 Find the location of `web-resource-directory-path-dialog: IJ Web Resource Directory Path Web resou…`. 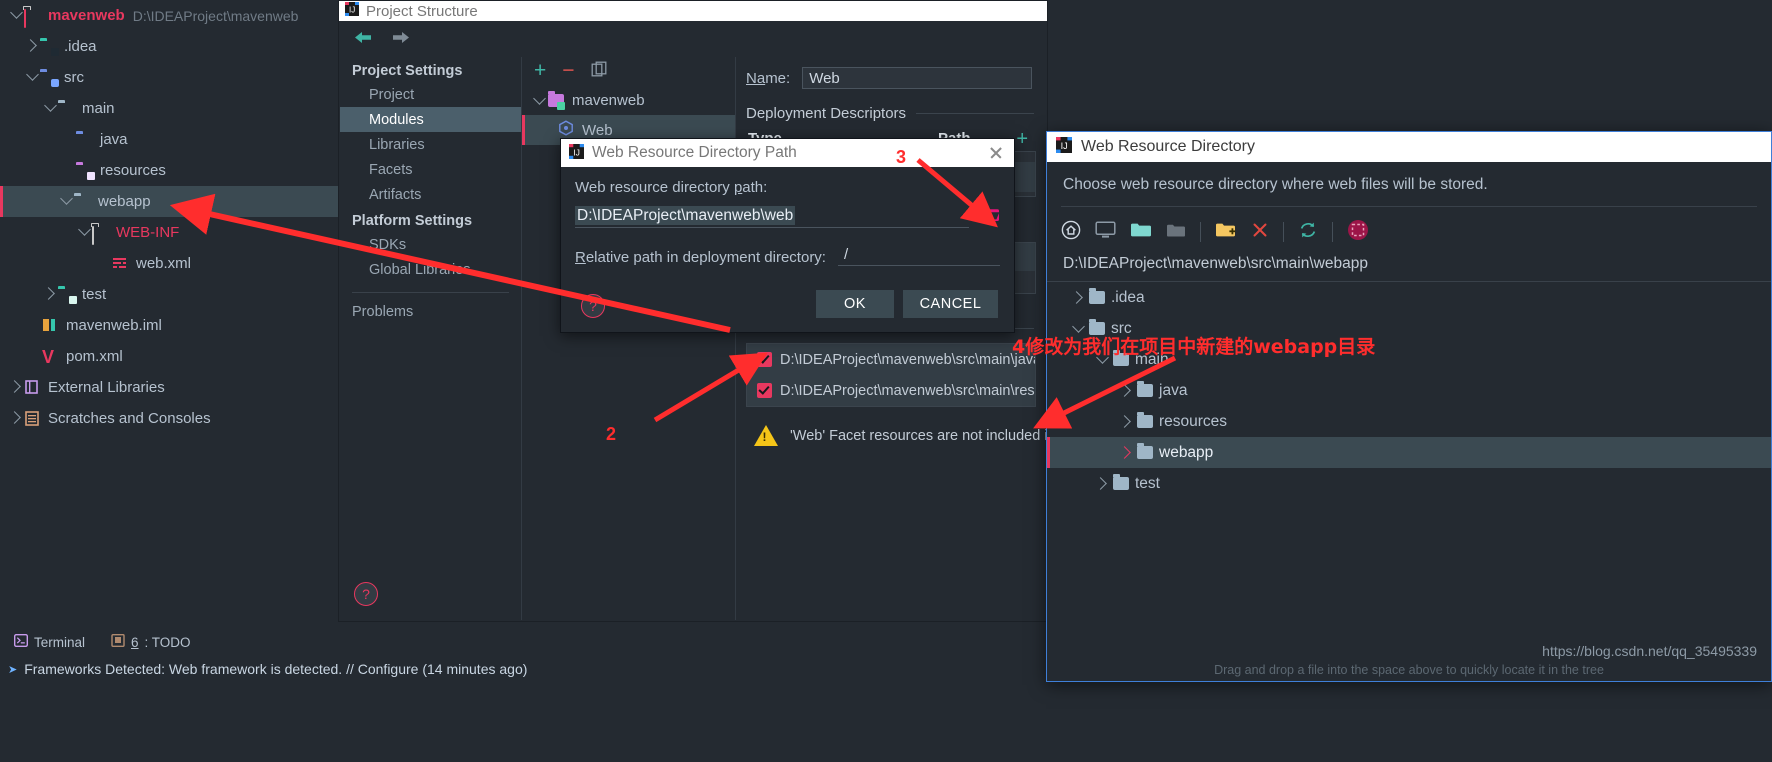

web-resource-directory-path-dialog: IJ Web Resource Directory Path Web resou… is located at coordinates (787, 235).